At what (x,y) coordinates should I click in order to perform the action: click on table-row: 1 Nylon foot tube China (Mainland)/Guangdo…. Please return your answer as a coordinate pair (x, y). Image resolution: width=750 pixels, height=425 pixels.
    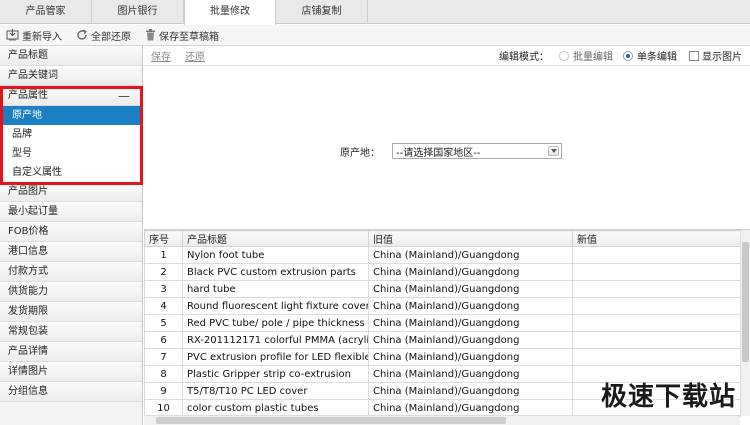
    Looking at the image, I should click on (442, 255).